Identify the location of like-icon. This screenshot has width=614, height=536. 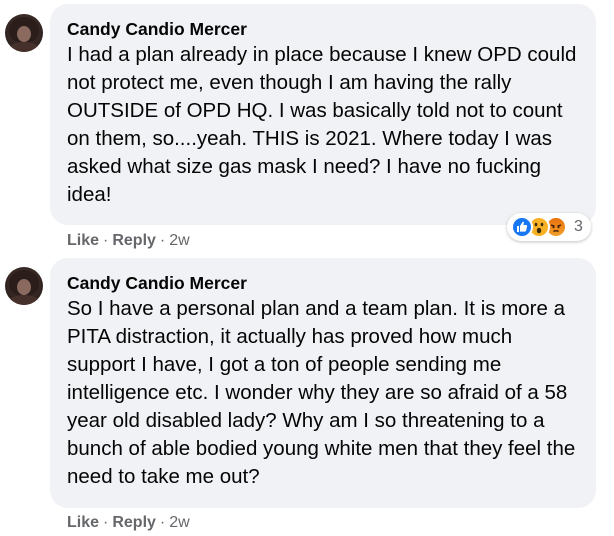
(522, 227).